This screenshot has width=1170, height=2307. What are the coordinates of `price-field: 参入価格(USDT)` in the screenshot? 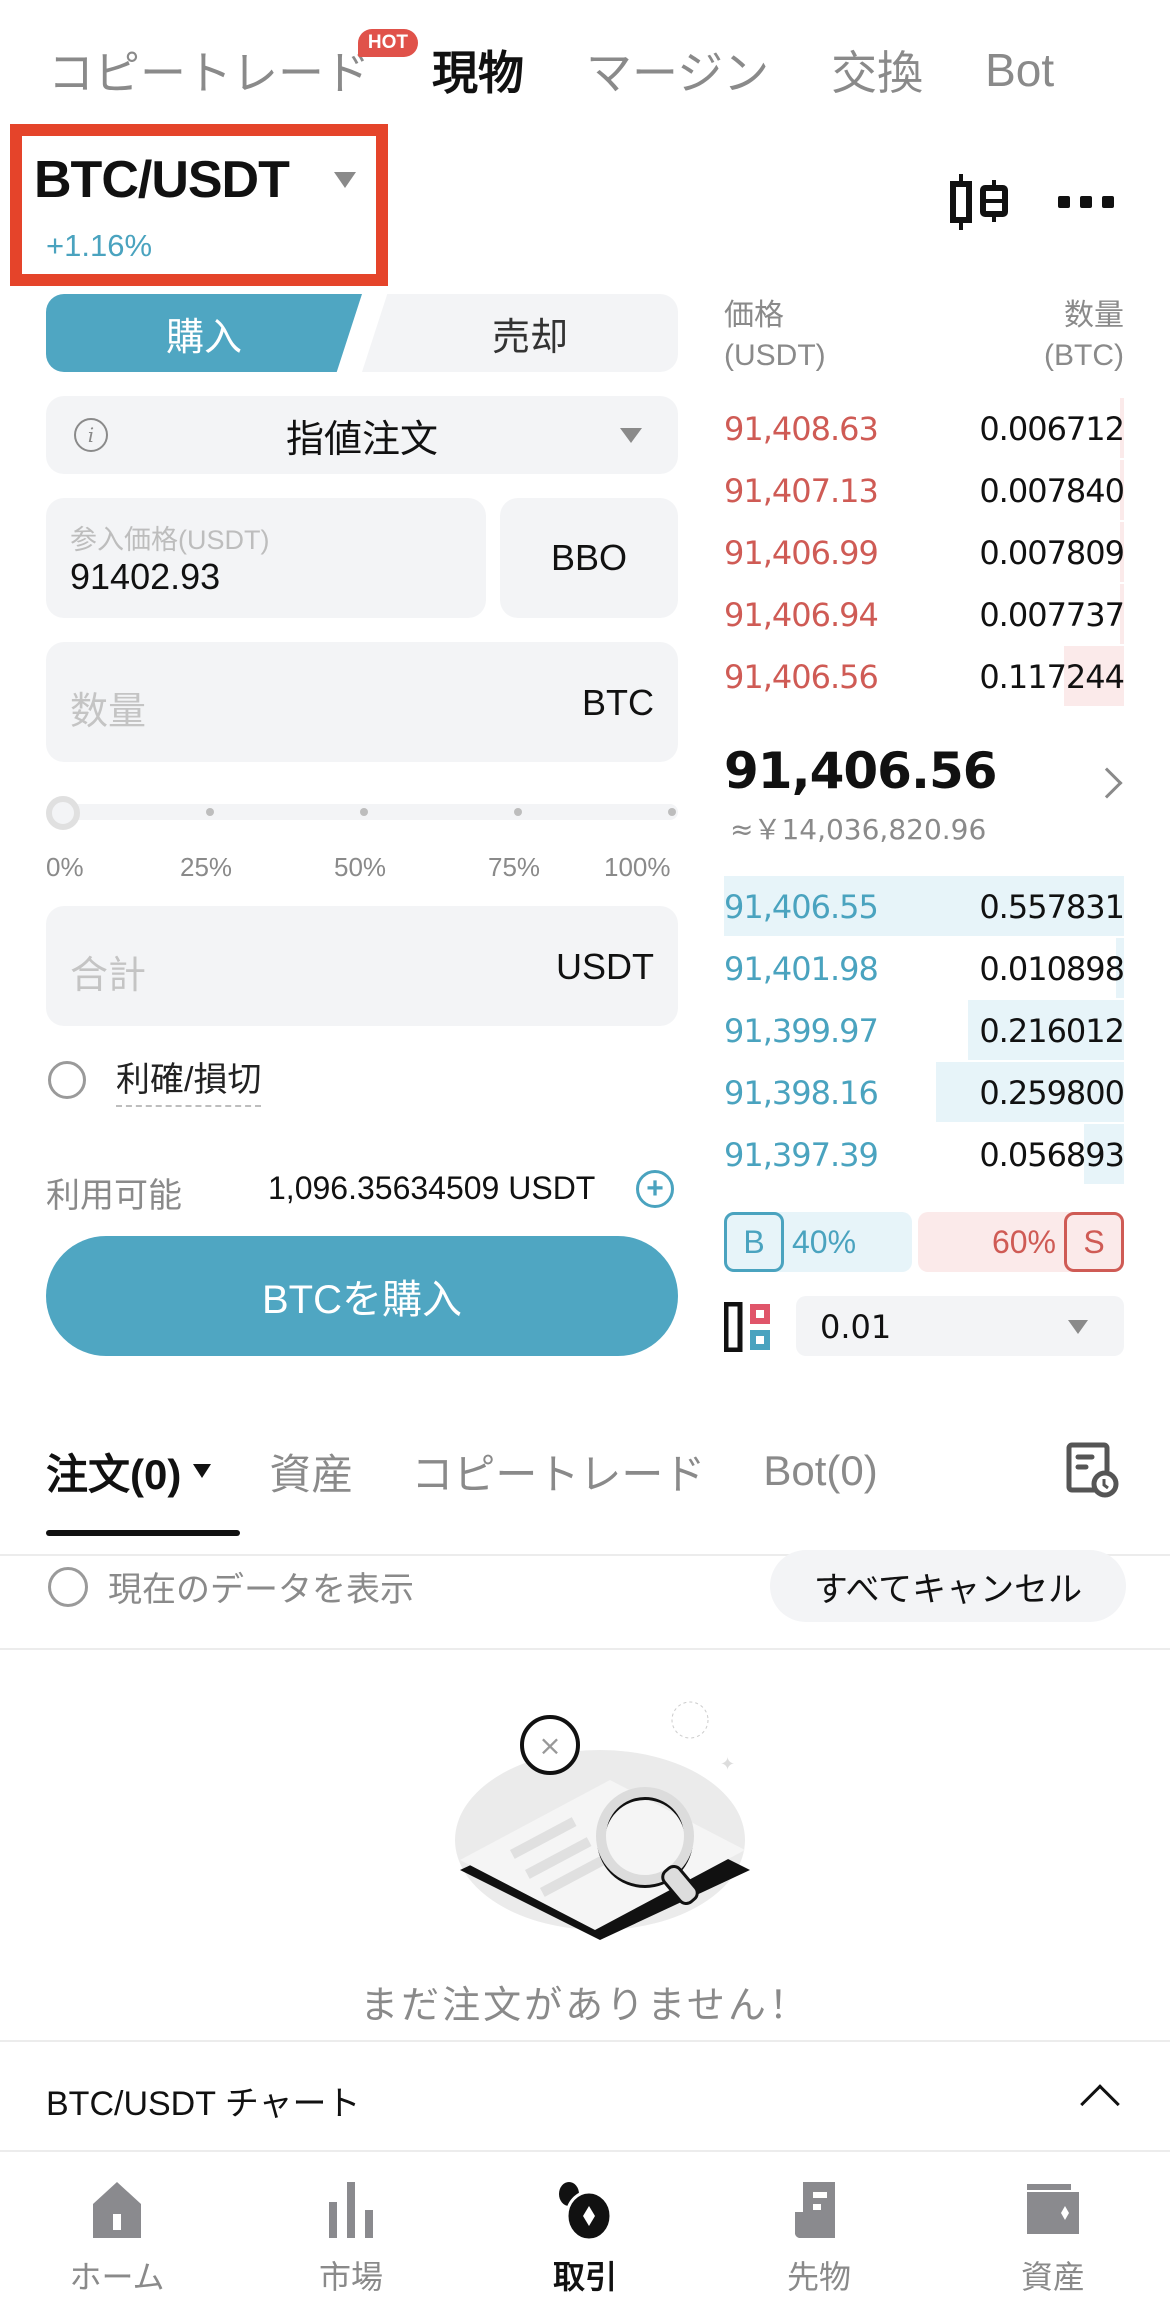 It's located at (266, 558).